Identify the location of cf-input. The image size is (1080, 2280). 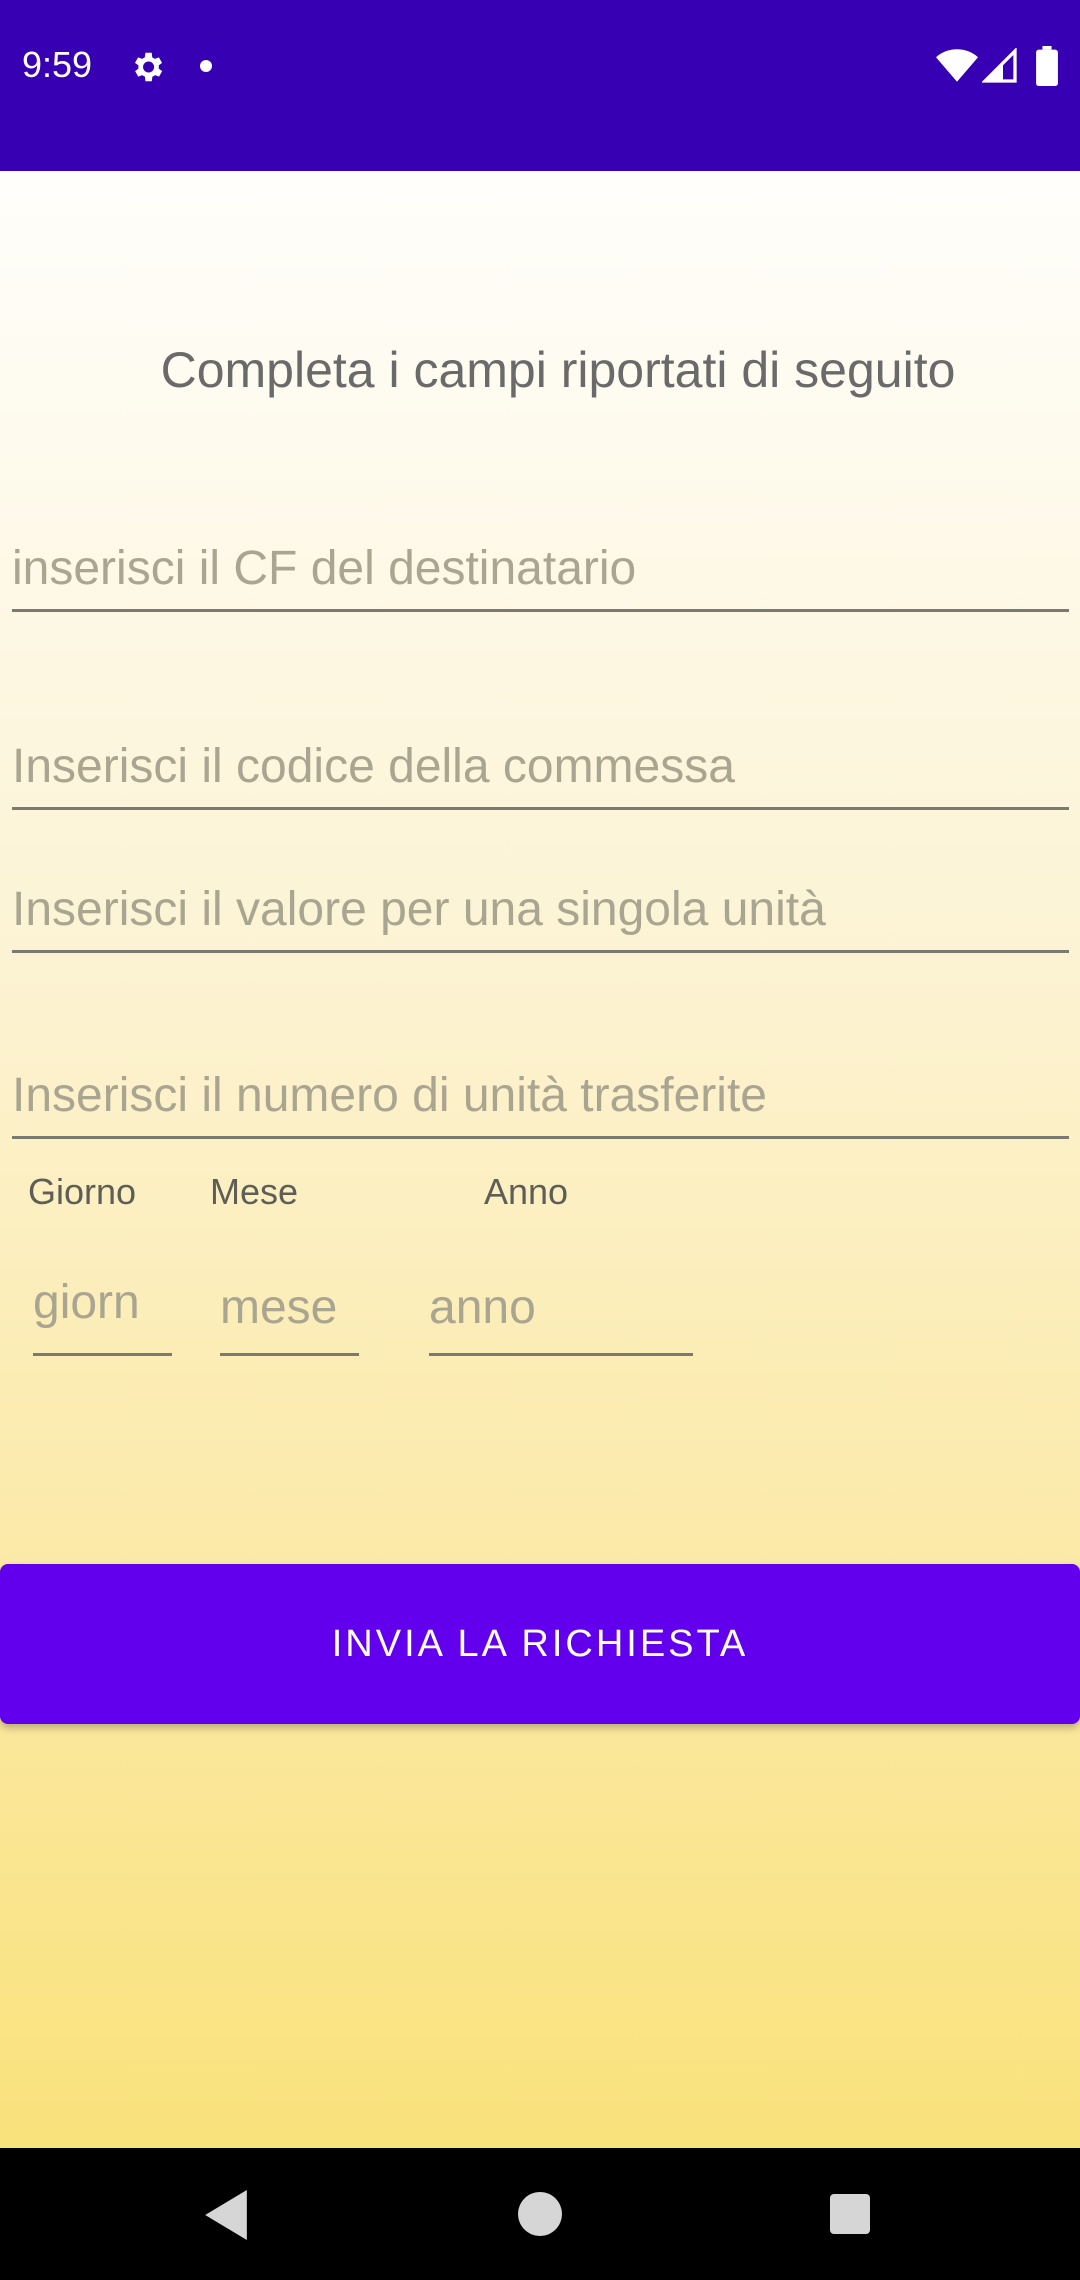
(540, 568).